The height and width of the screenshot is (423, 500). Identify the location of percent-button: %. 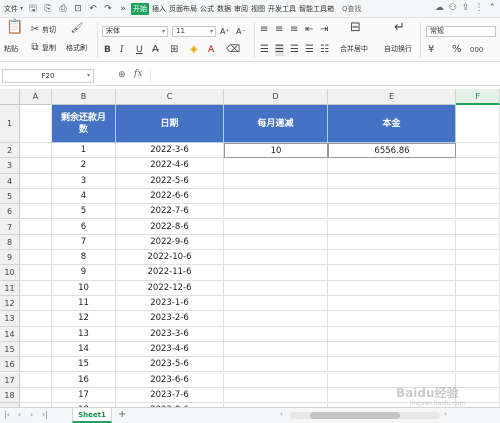
(457, 50).